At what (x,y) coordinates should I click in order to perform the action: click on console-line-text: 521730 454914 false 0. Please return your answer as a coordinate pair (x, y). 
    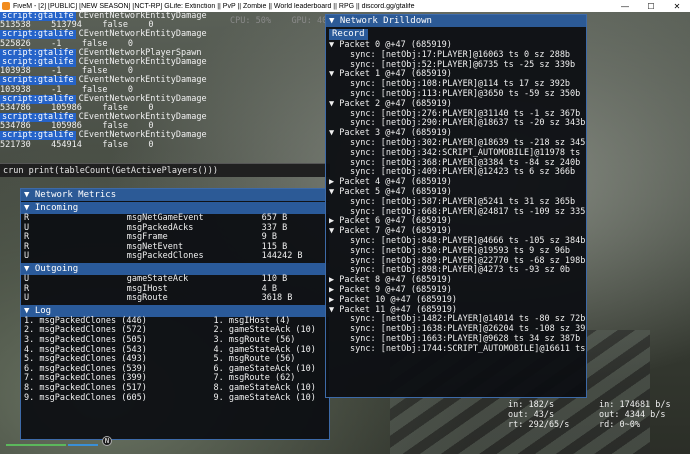
    Looking at the image, I should click on (77, 144).